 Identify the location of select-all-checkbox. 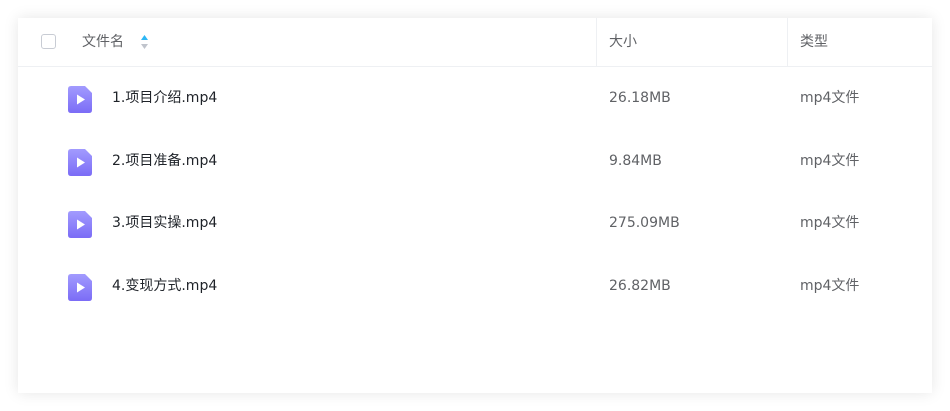
(48, 41).